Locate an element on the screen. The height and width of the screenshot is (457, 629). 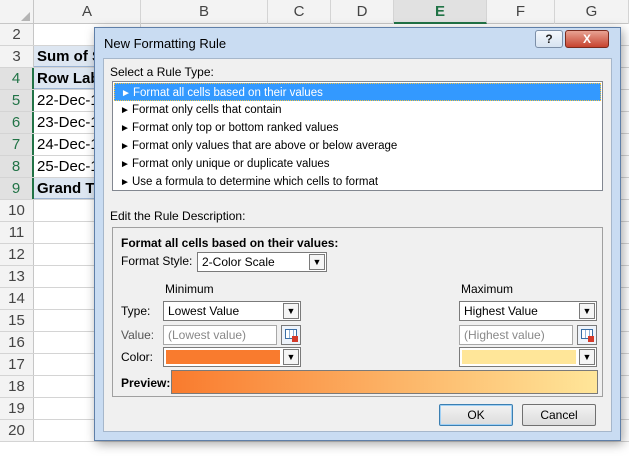
row-header: 11 is located at coordinates (17, 232).